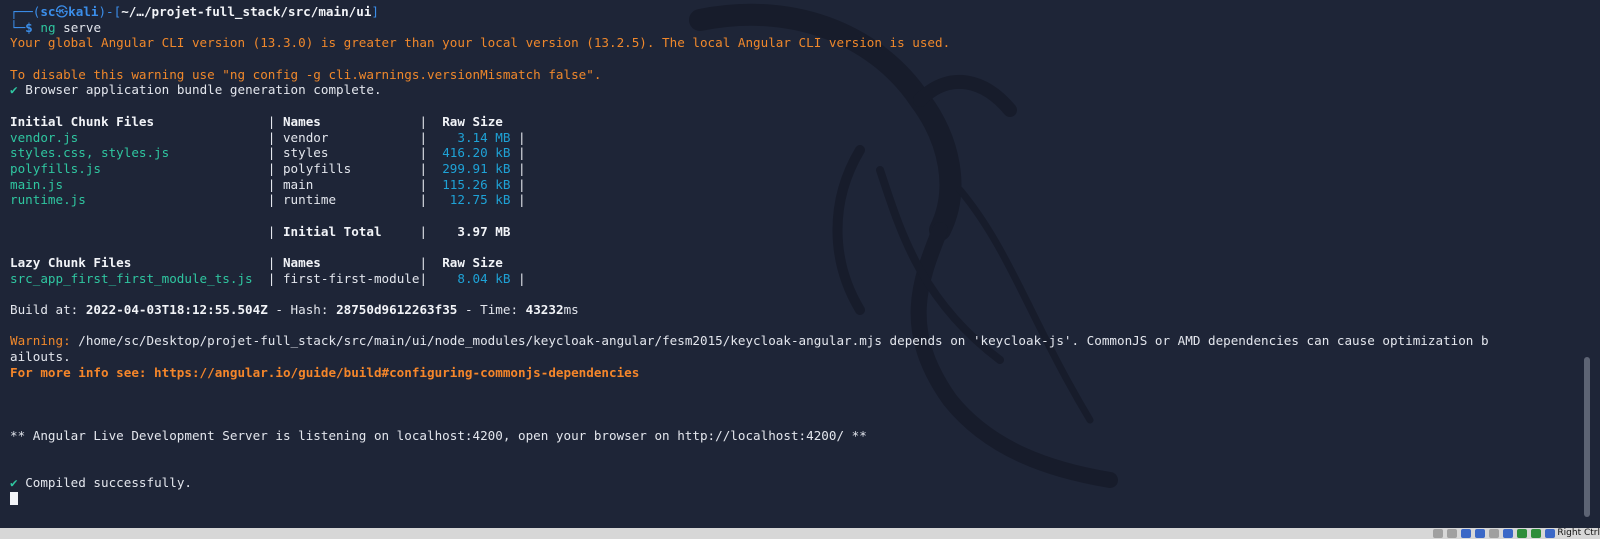  Describe the element at coordinates (1508, 533) in the screenshot. I see `display-icon` at that location.